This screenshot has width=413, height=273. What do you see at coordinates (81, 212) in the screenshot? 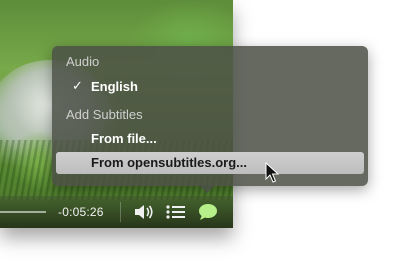
I see `time-remaining: -0:05:26` at bounding box center [81, 212].